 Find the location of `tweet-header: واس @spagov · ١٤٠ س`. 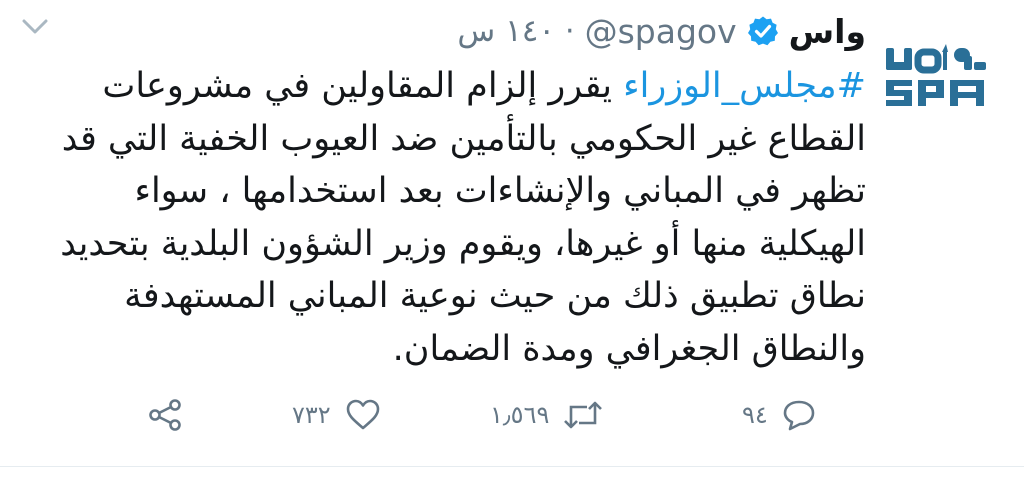

tweet-header: واس @spagov · ١٤٠ س is located at coordinates (661, 31).